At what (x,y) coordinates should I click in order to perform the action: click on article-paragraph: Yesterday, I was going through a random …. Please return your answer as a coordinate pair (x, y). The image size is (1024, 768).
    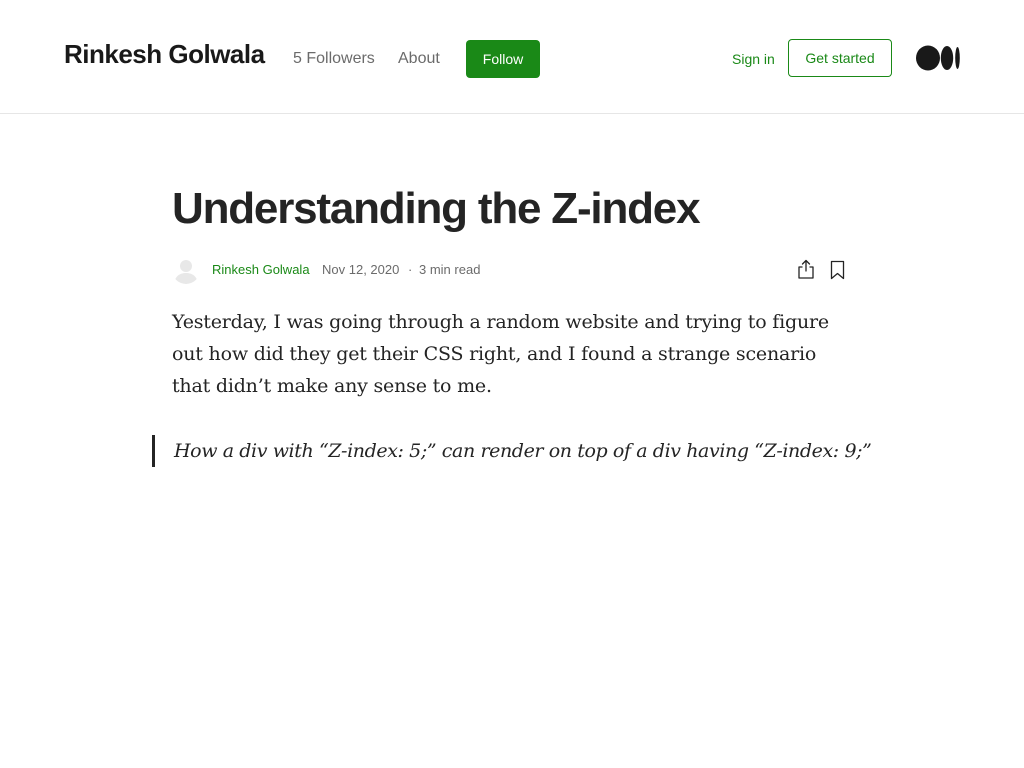
    Looking at the image, I should click on (500, 354).